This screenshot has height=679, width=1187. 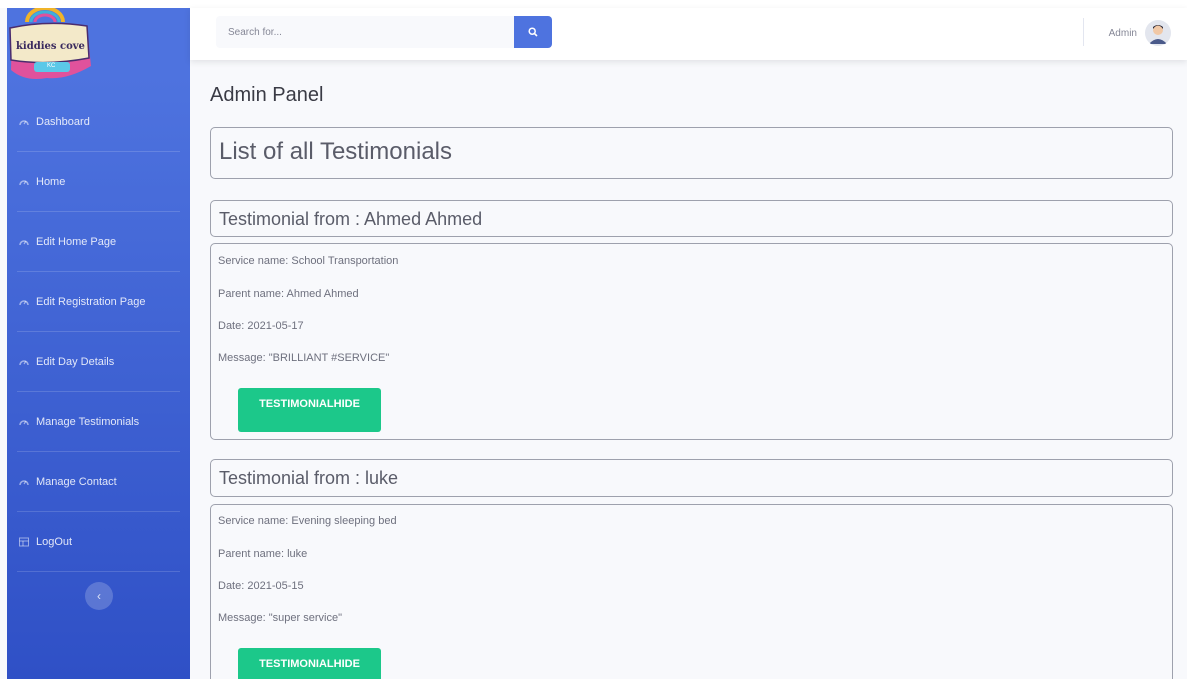 I want to click on sidebar-item-label: Dashboard, so click(x=63, y=122).